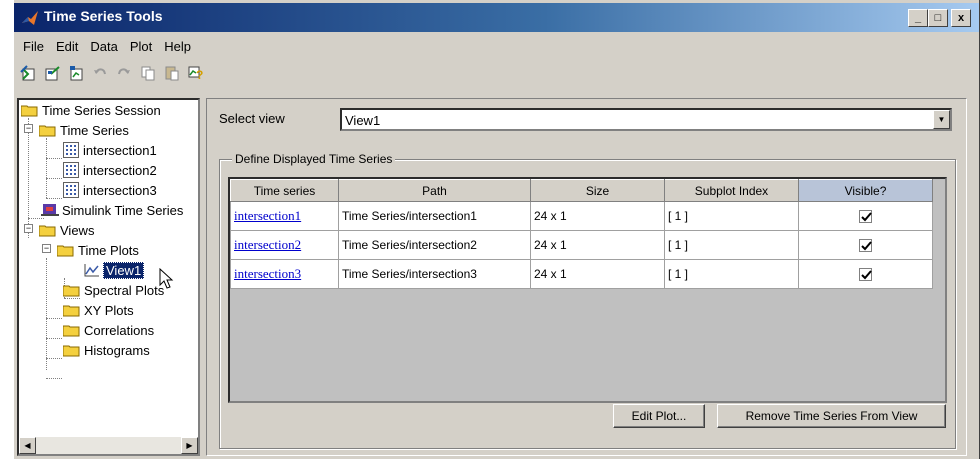 The width and height of the screenshot is (980, 459). I want to click on menu-data: Data, so click(104, 46).